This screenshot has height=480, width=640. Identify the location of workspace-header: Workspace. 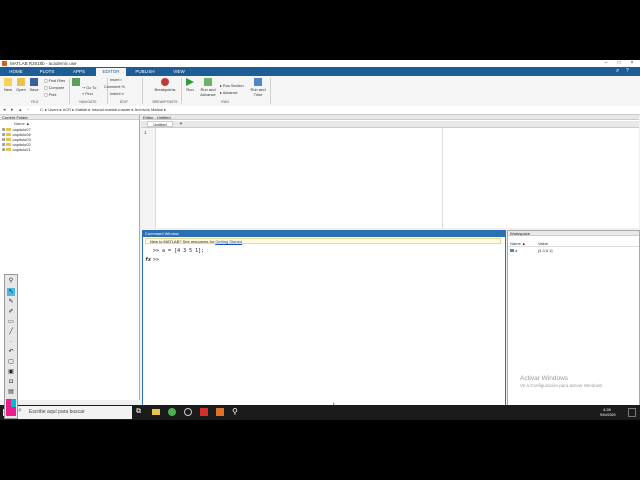
(573, 233).